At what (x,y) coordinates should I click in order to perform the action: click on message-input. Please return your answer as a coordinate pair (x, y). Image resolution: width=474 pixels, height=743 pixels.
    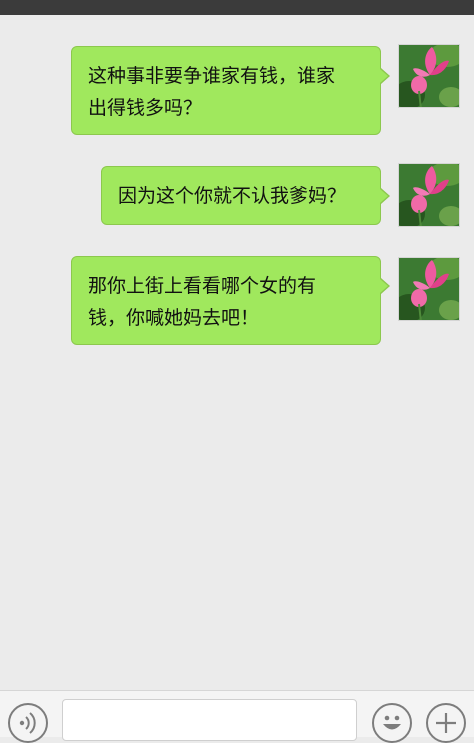
    Looking at the image, I should click on (209, 720).